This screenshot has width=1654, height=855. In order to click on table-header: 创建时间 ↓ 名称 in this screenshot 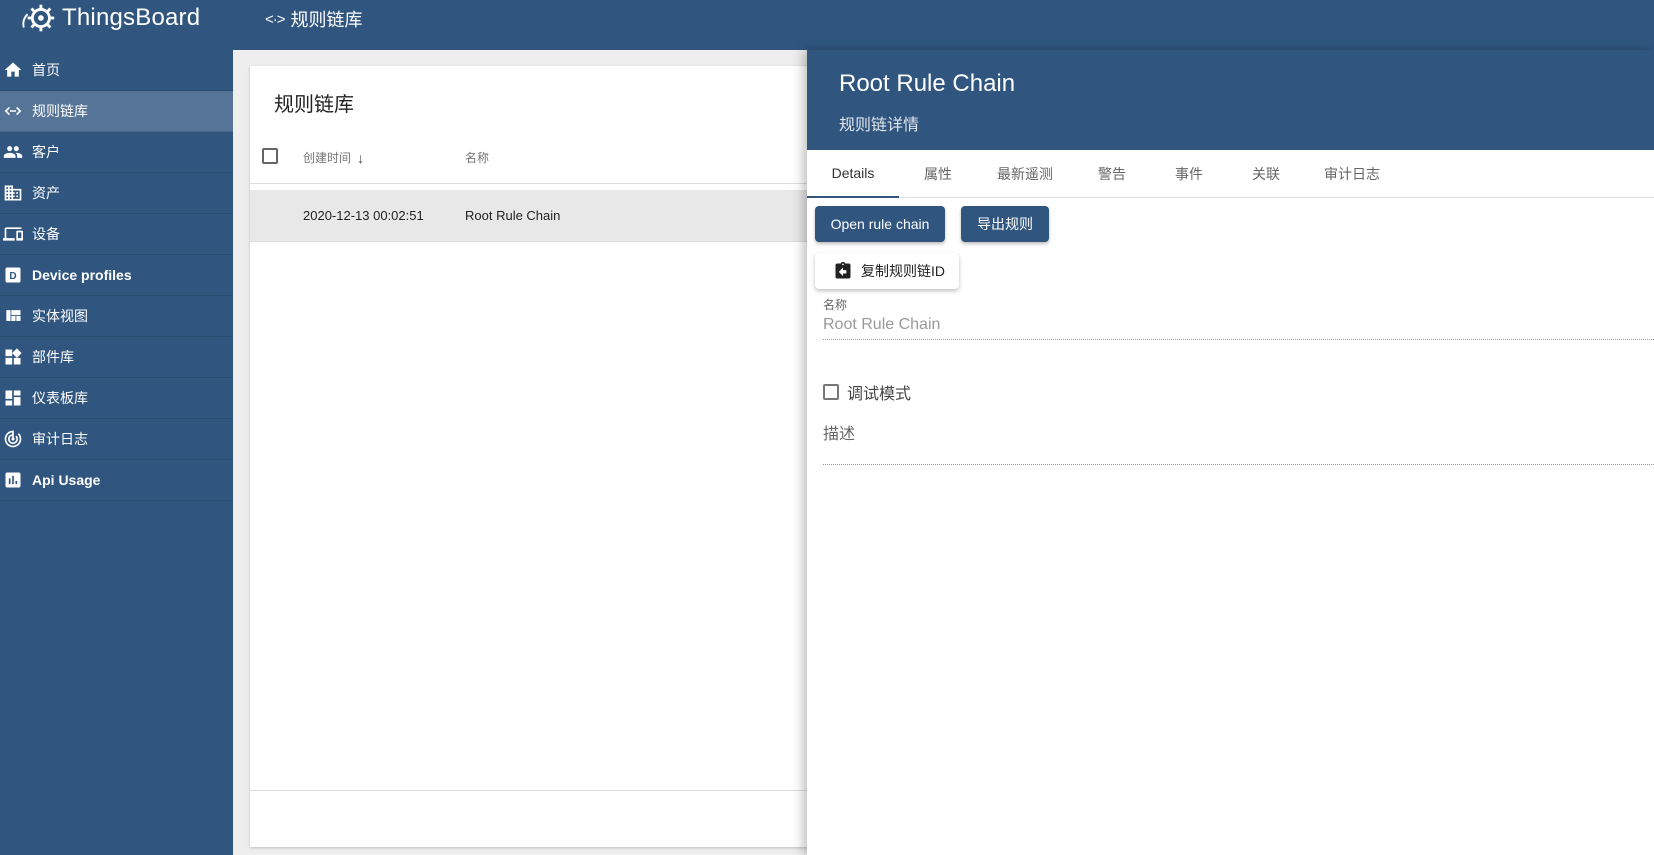, I will do `click(530, 156)`.